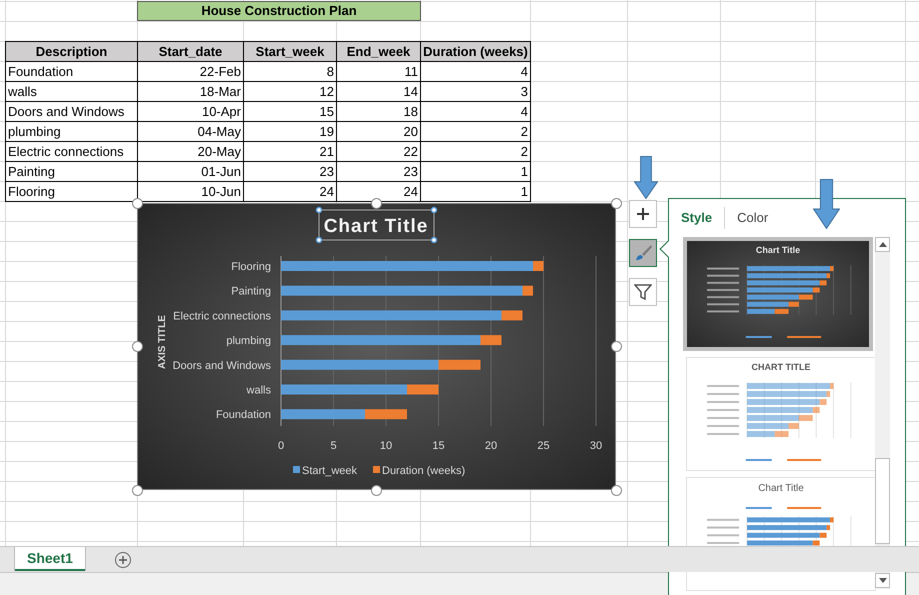 This screenshot has width=919, height=595. I want to click on table-cell: 19, so click(290, 132).